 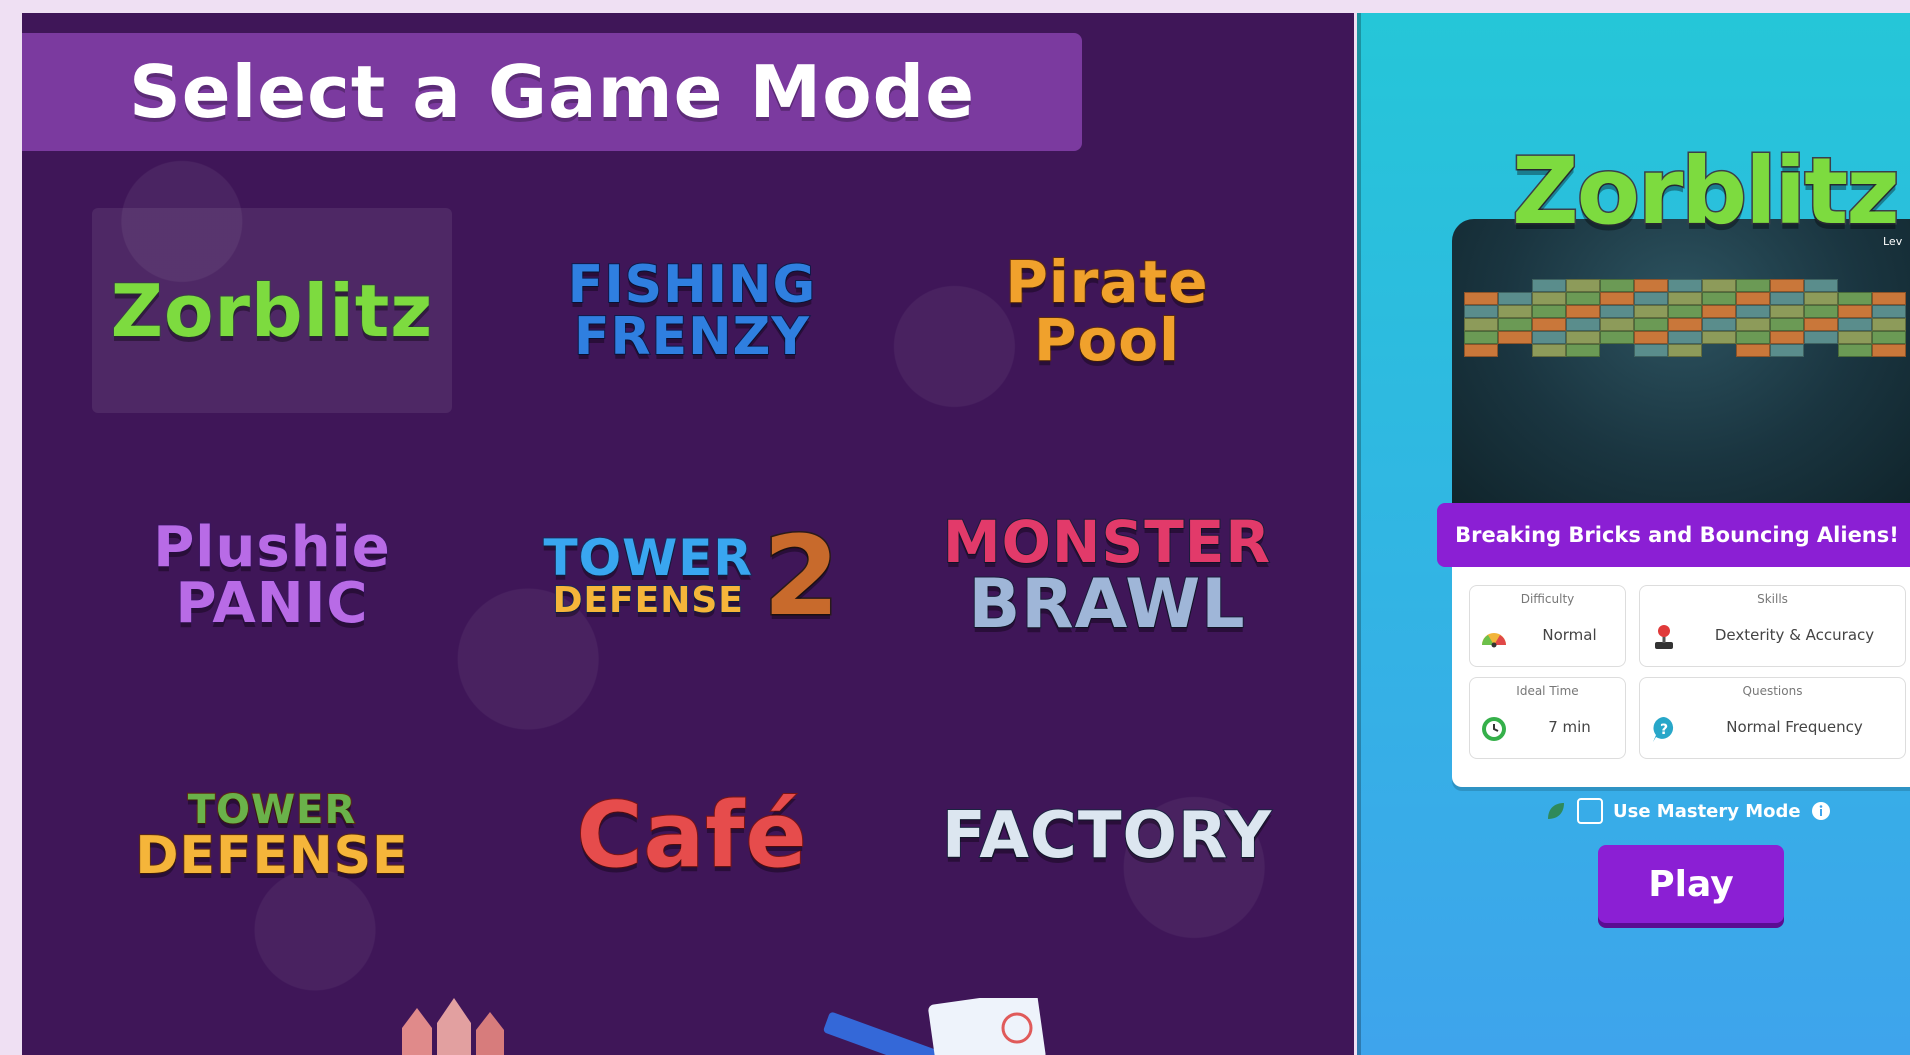 I want to click on info-icon, so click(x=1821, y=811).